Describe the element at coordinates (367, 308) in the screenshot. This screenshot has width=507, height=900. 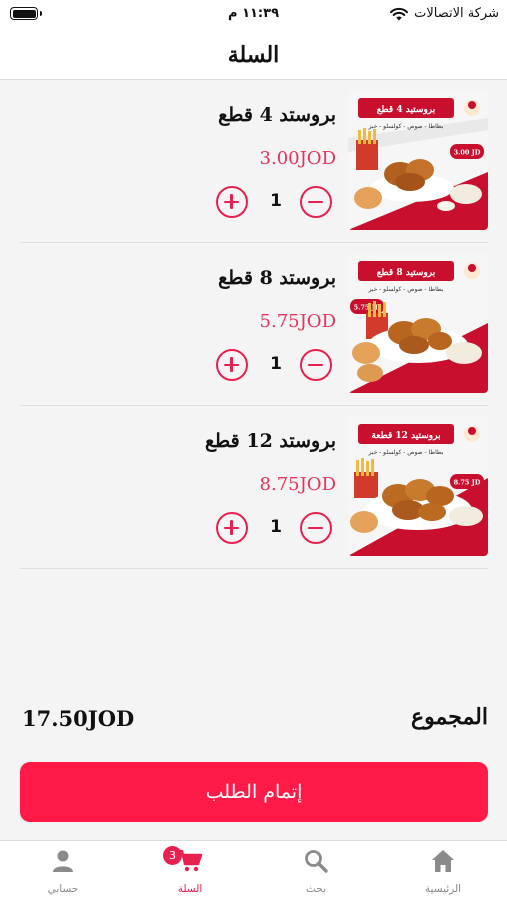
I see `image-price-badge: 5.75 JD` at that location.